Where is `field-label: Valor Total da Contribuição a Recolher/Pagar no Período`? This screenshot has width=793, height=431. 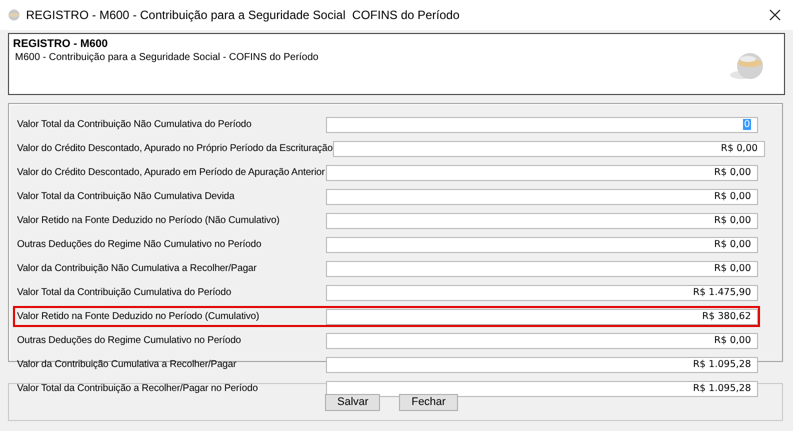
field-label: Valor Total da Contribuição a Recolher/Pagar no Período is located at coordinates (137, 388).